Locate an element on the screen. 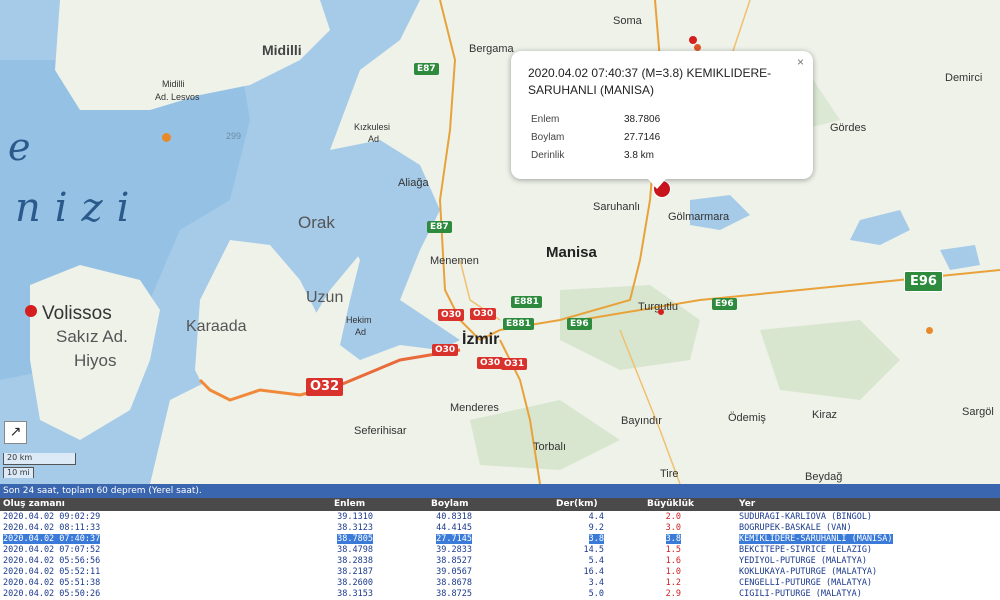  cell-mag: 3.0 is located at coordinates (673, 528).